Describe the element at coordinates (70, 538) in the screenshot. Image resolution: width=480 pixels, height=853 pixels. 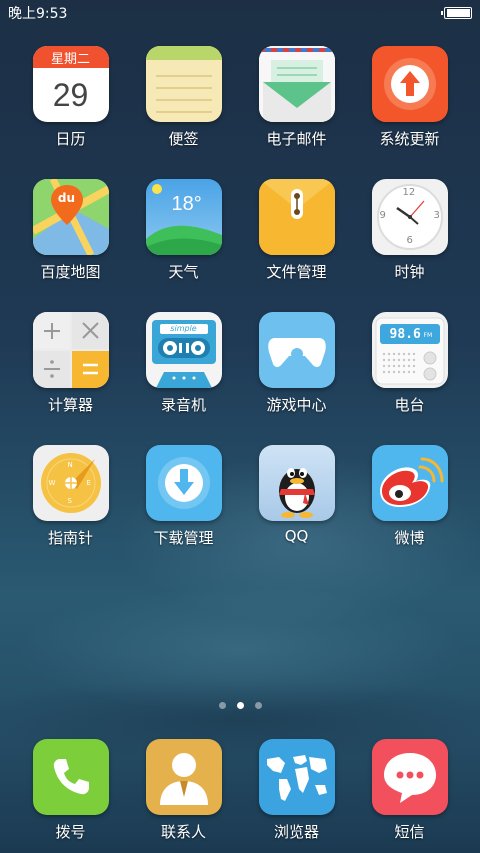
I see `app-label: 指南针` at that location.